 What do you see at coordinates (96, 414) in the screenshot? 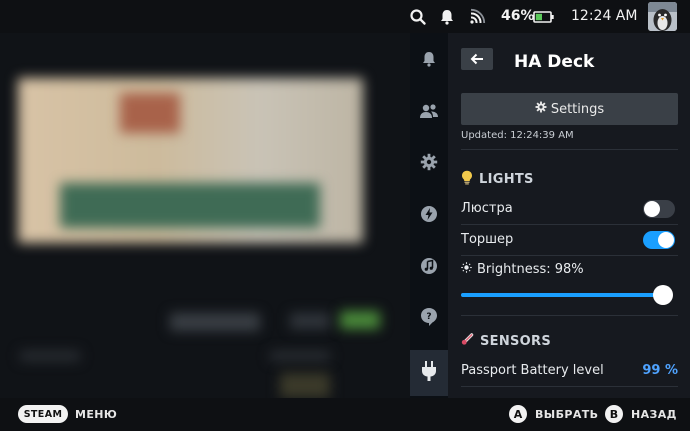
I see `menu-hint-label: МЕНЮ` at bounding box center [96, 414].